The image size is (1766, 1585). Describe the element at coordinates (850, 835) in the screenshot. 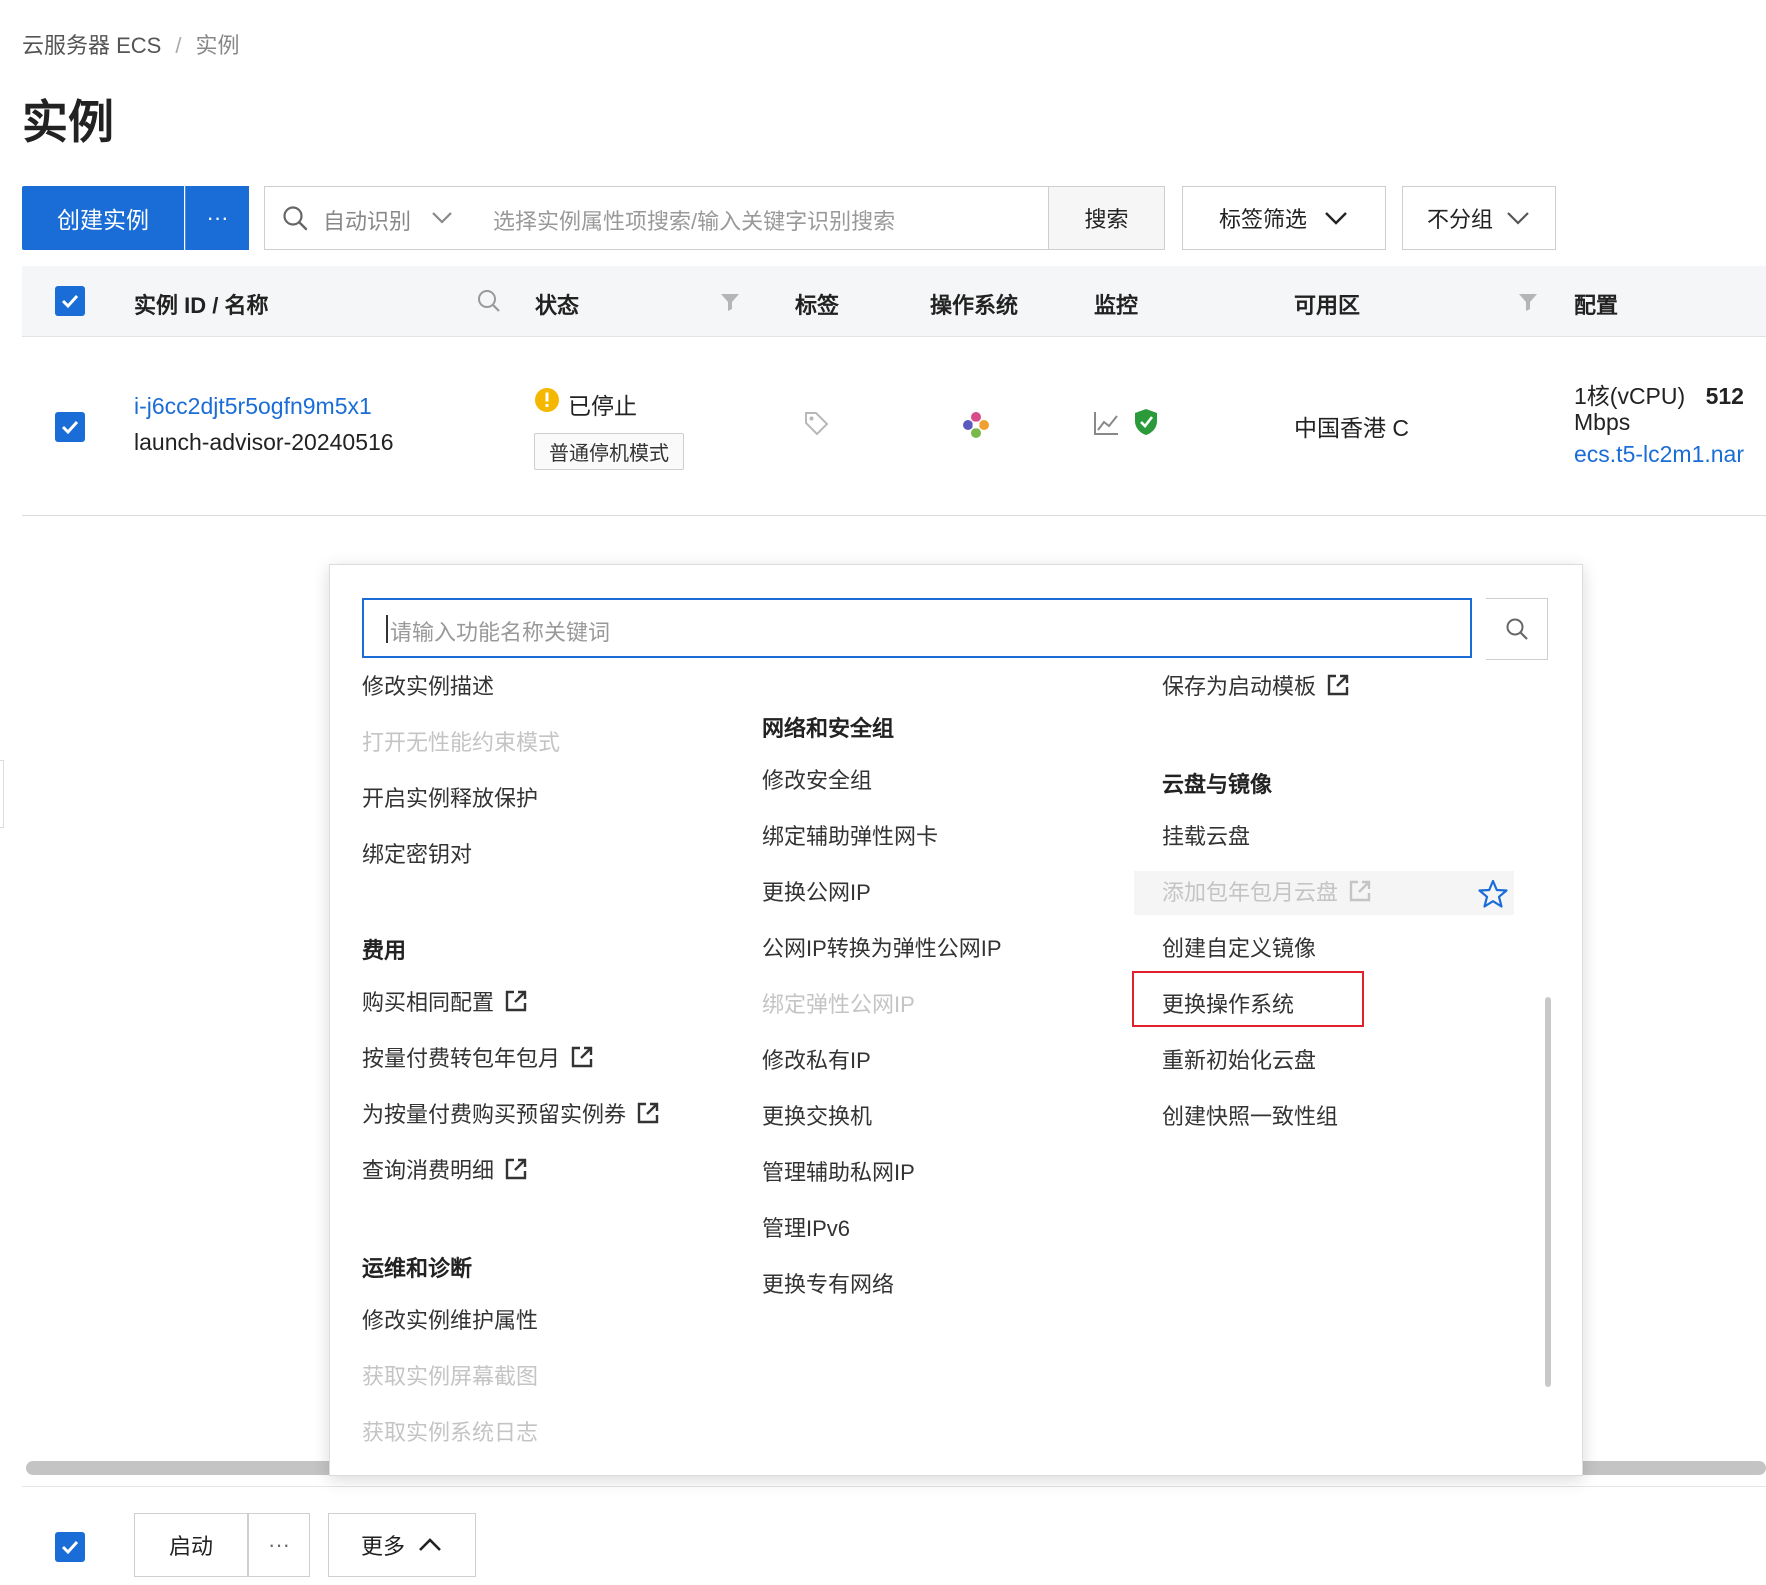

I see `menu-item-bind-eni: 绑定辅助弹性网卡` at that location.